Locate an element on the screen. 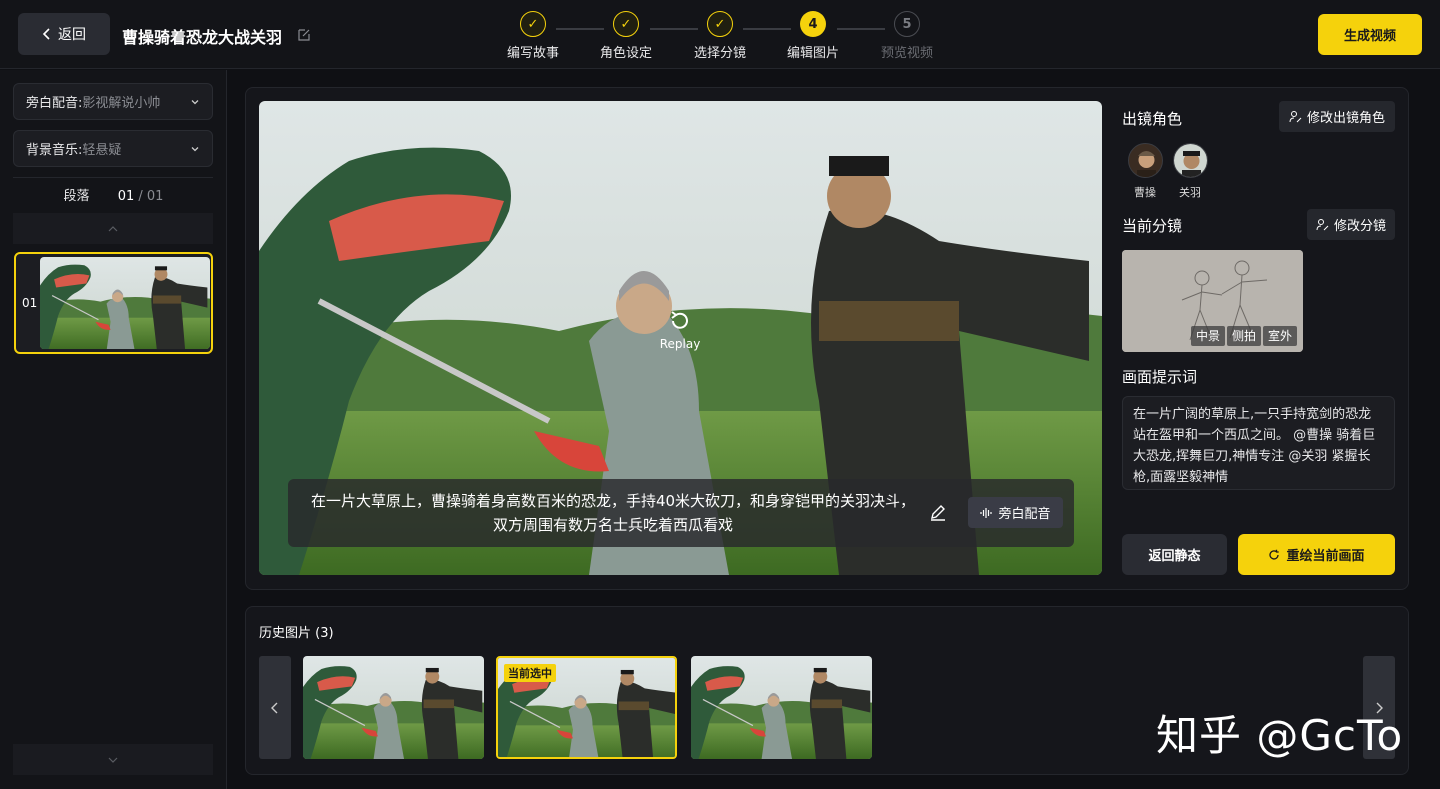  step-label: 编辑图片 is located at coordinates (812, 53).